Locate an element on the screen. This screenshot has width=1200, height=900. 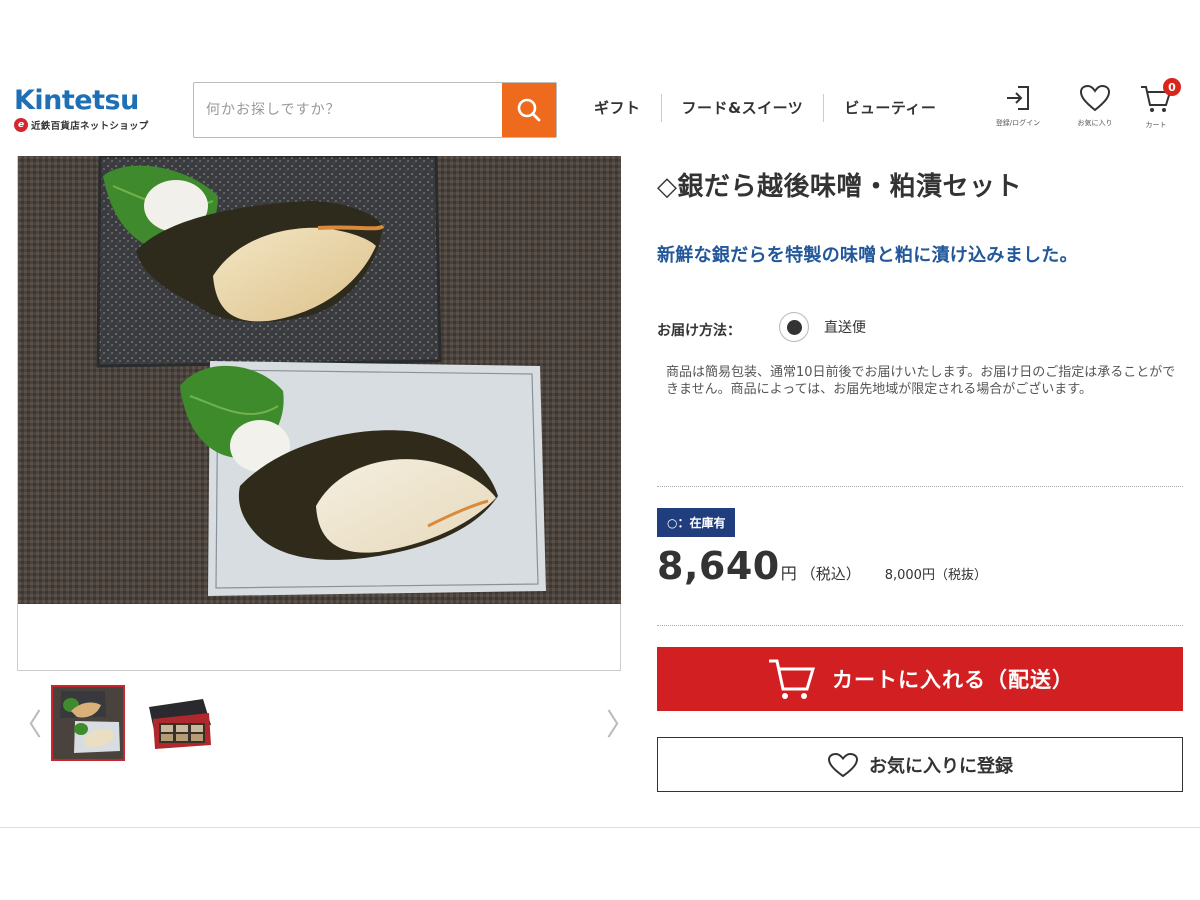
nav-beauty: ビューティー is located at coordinates (889, 108).